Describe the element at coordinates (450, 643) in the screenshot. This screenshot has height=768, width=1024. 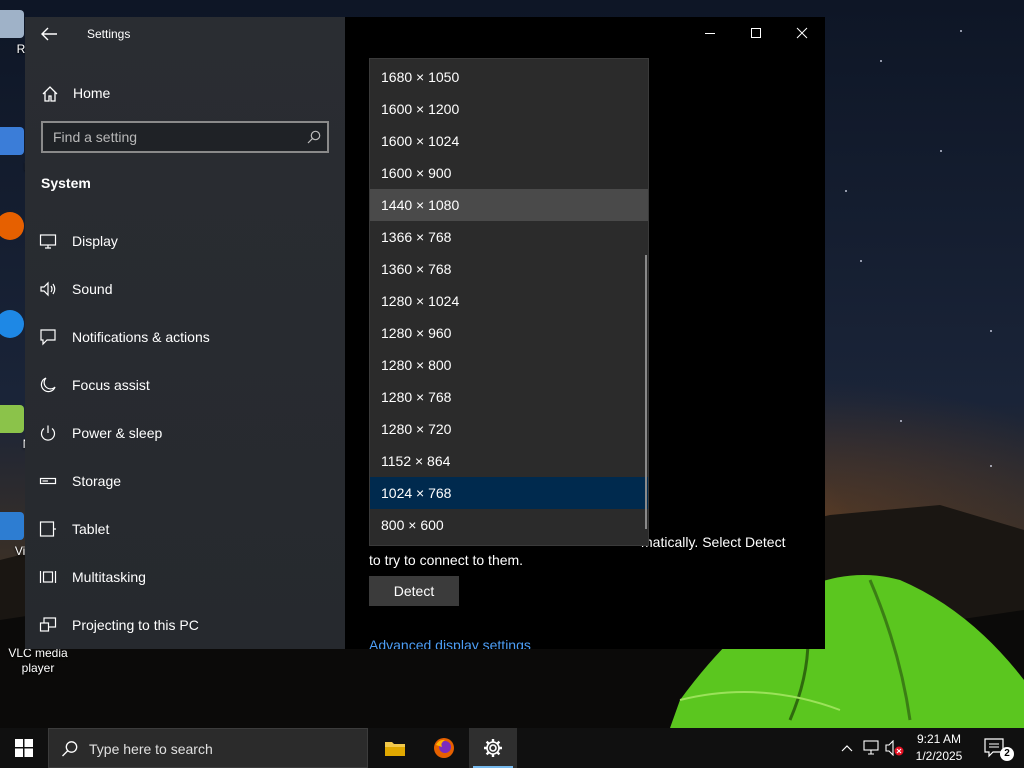
I see `advanced-display-settings-link: Advanced display settings` at that location.